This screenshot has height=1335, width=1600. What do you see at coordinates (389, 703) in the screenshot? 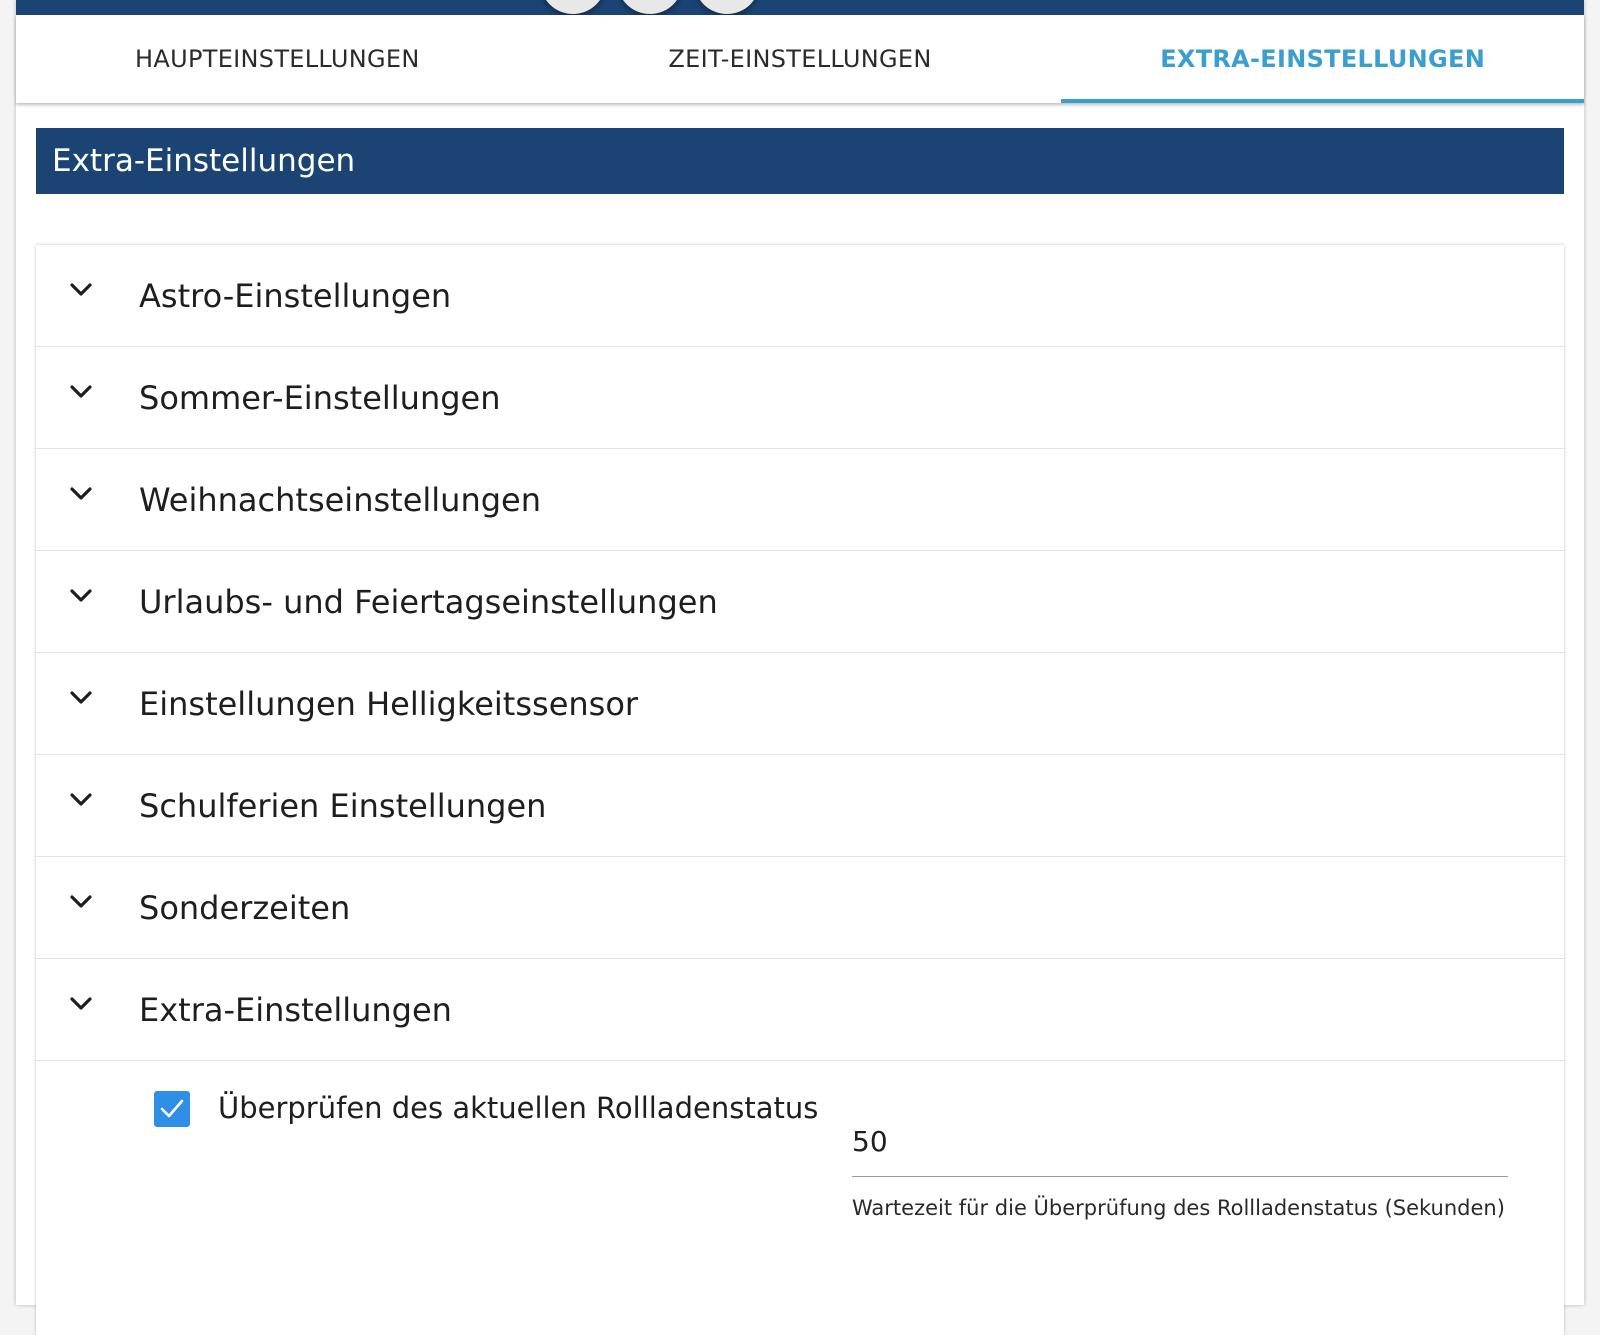
I see `accordion-item-label: Einstellungen Helligkeitssensor` at bounding box center [389, 703].